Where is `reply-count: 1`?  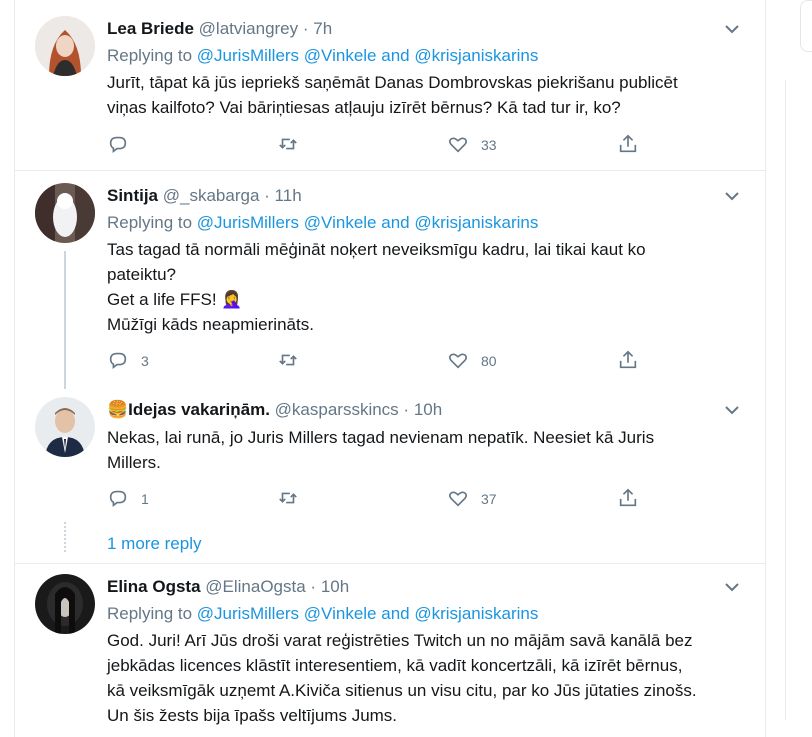 reply-count: 1 is located at coordinates (145, 499).